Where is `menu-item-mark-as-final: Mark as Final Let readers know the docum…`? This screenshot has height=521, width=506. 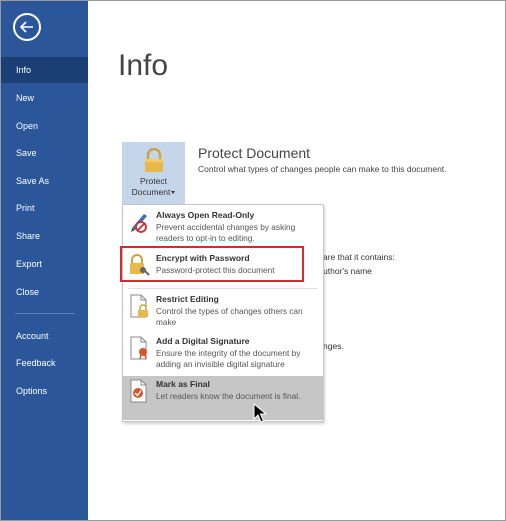
menu-item-mark-as-final: Mark as Final Let readers know the docum… is located at coordinates (223, 398).